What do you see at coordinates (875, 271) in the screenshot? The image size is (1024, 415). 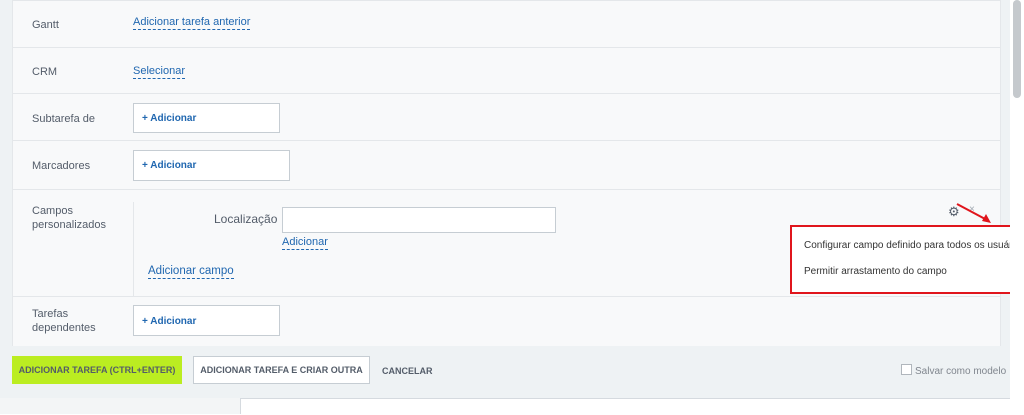 I see `menu-item-allow-drag: Permitir arrastamento do campo` at bounding box center [875, 271].